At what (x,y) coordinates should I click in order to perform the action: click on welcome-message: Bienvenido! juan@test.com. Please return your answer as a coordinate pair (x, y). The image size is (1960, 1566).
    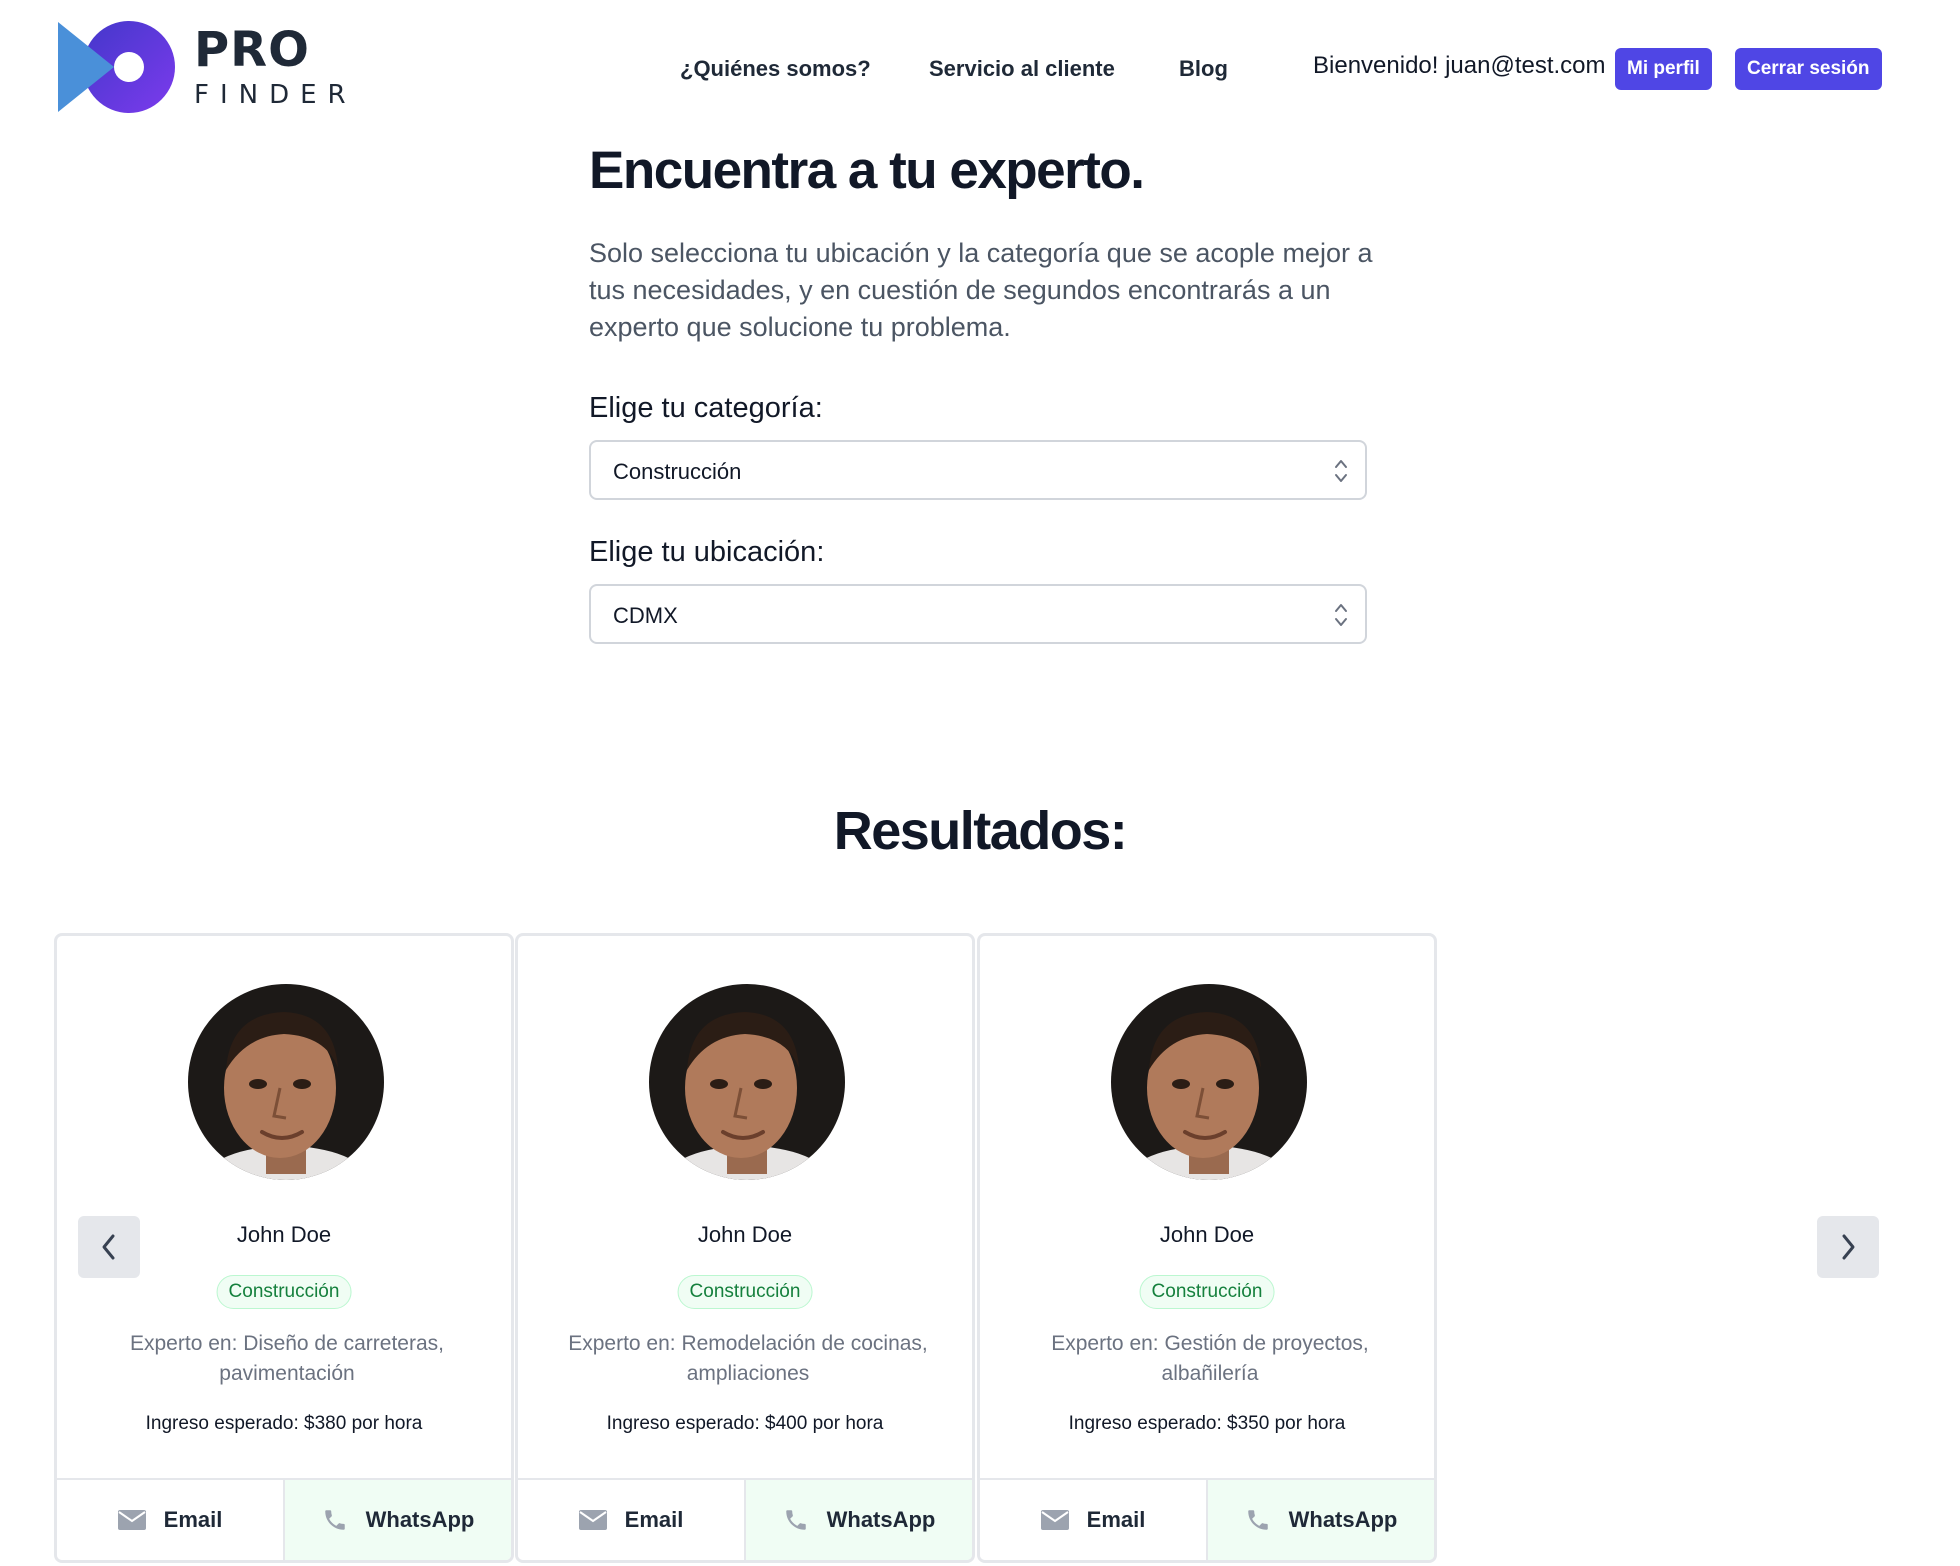
    Looking at the image, I should click on (1459, 65).